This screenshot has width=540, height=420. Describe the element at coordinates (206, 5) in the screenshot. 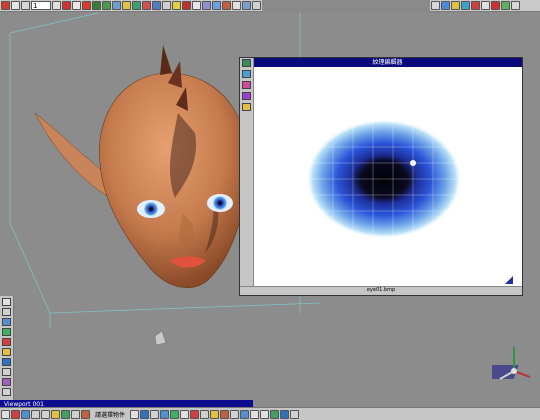

I see `zoom-icon` at that location.